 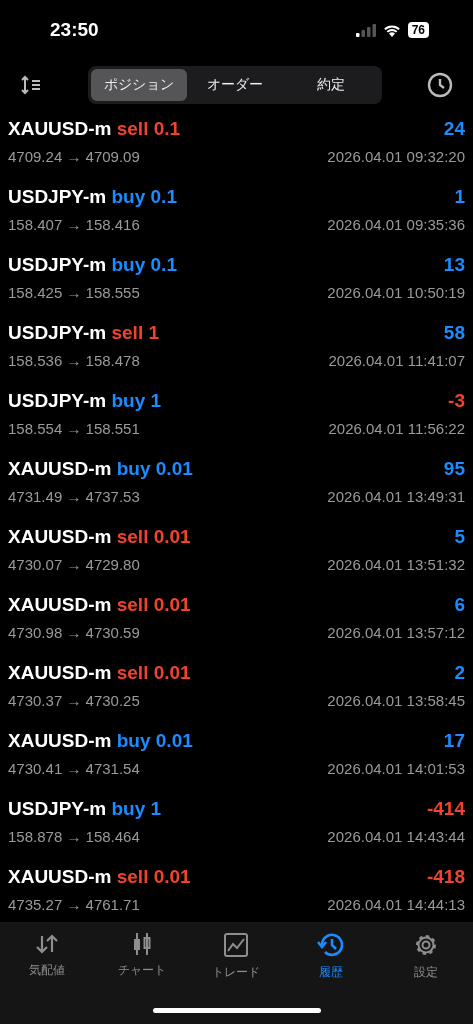 What do you see at coordinates (396, 632) in the screenshot?
I see `deal-time: 2026.04.01 13:57:12` at bounding box center [396, 632].